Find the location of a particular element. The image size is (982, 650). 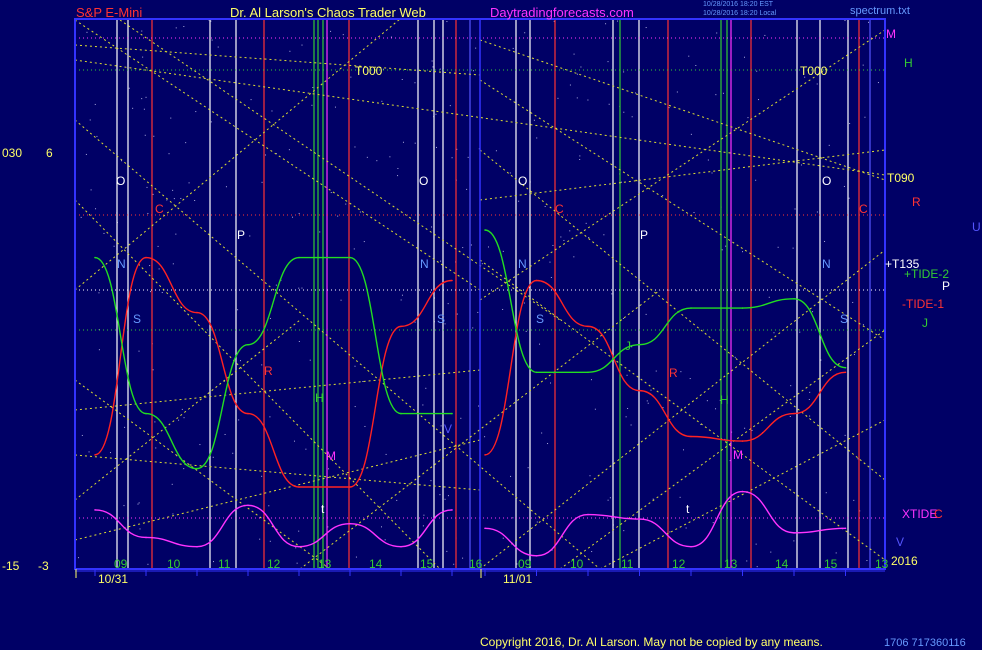

y-left-top-outer: 030 is located at coordinates (12, 153).